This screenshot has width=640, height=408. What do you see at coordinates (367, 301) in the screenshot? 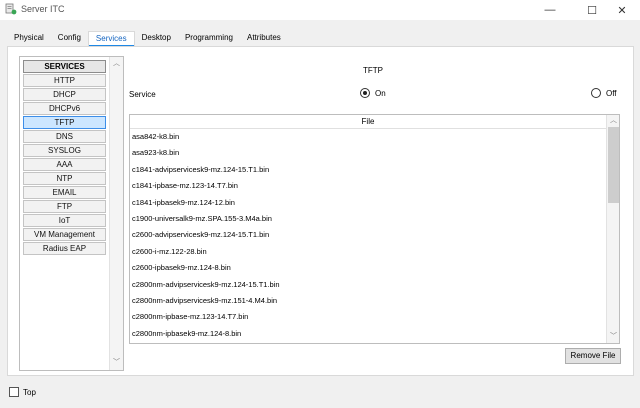
I see `file-row: c2800nm-advipservicesk9-mz.151-4.M4.bin` at bounding box center [367, 301].